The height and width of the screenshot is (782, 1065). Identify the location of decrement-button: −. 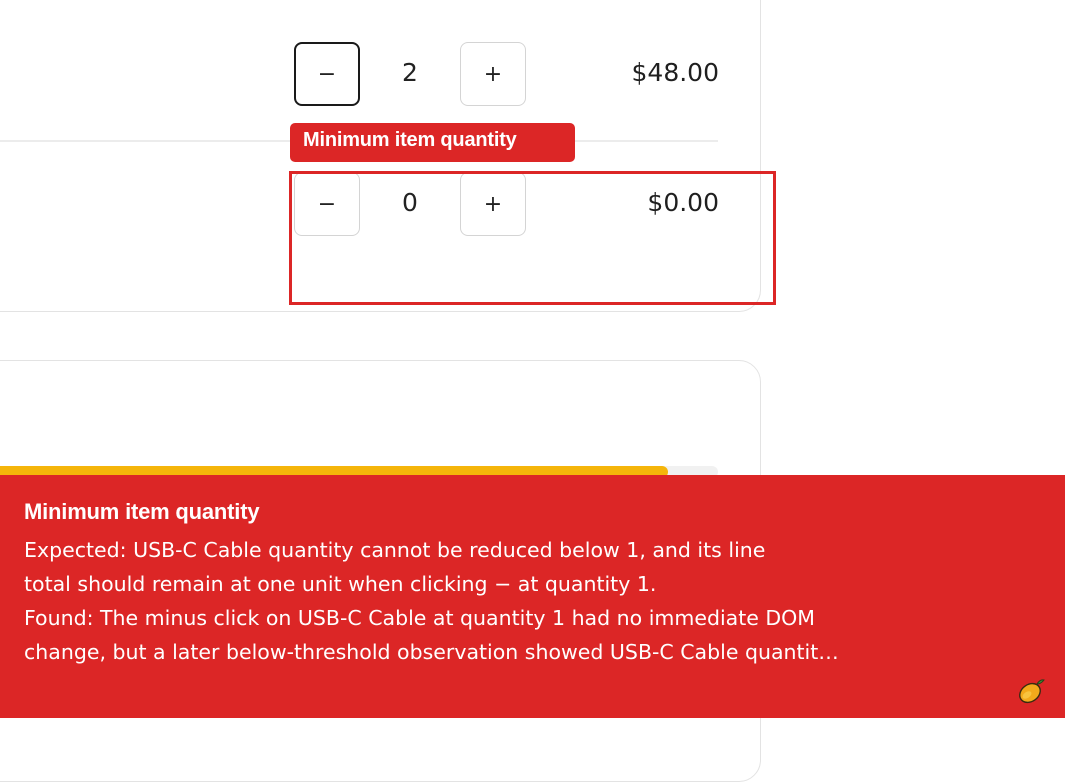
(327, 74).